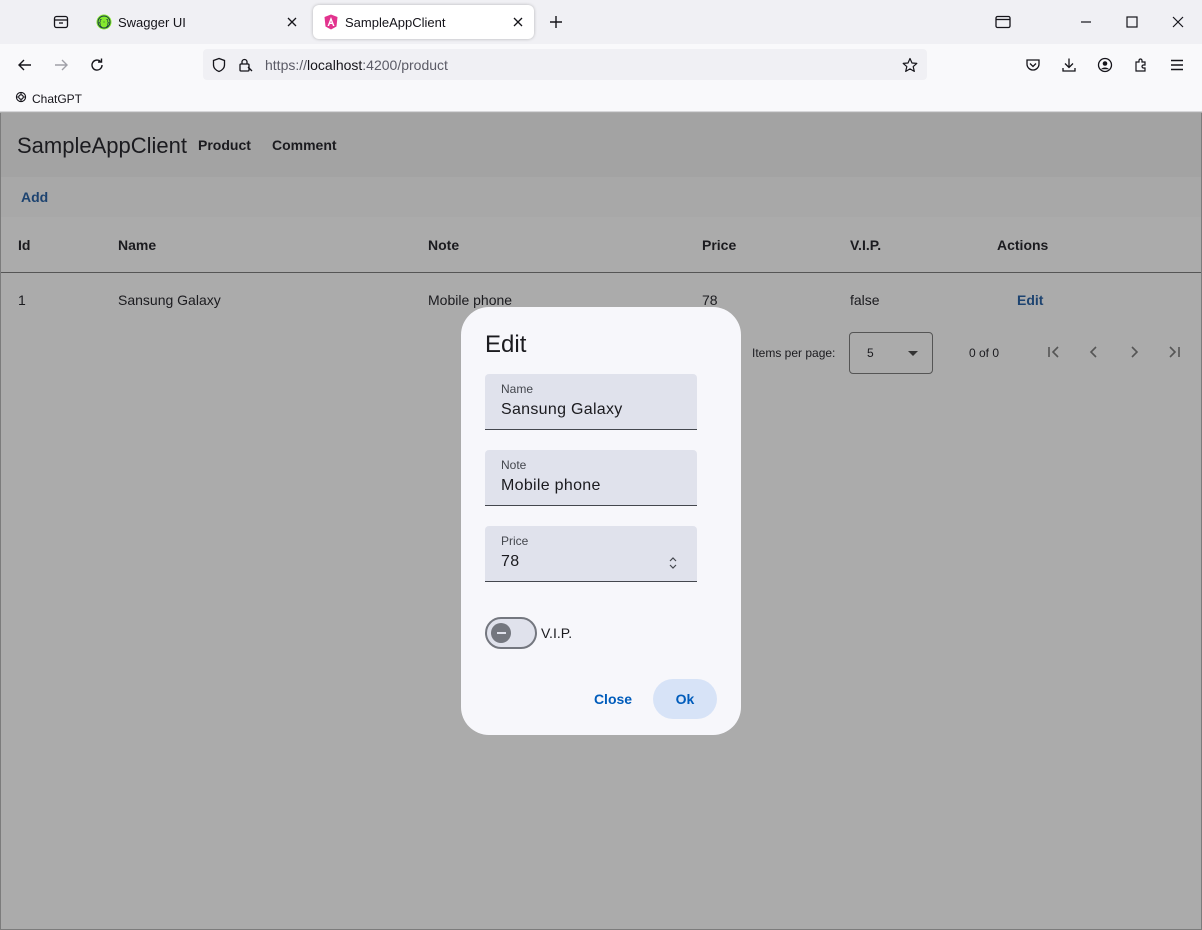 The image size is (1202, 930). What do you see at coordinates (97, 65) in the screenshot?
I see `reload-icon` at bounding box center [97, 65].